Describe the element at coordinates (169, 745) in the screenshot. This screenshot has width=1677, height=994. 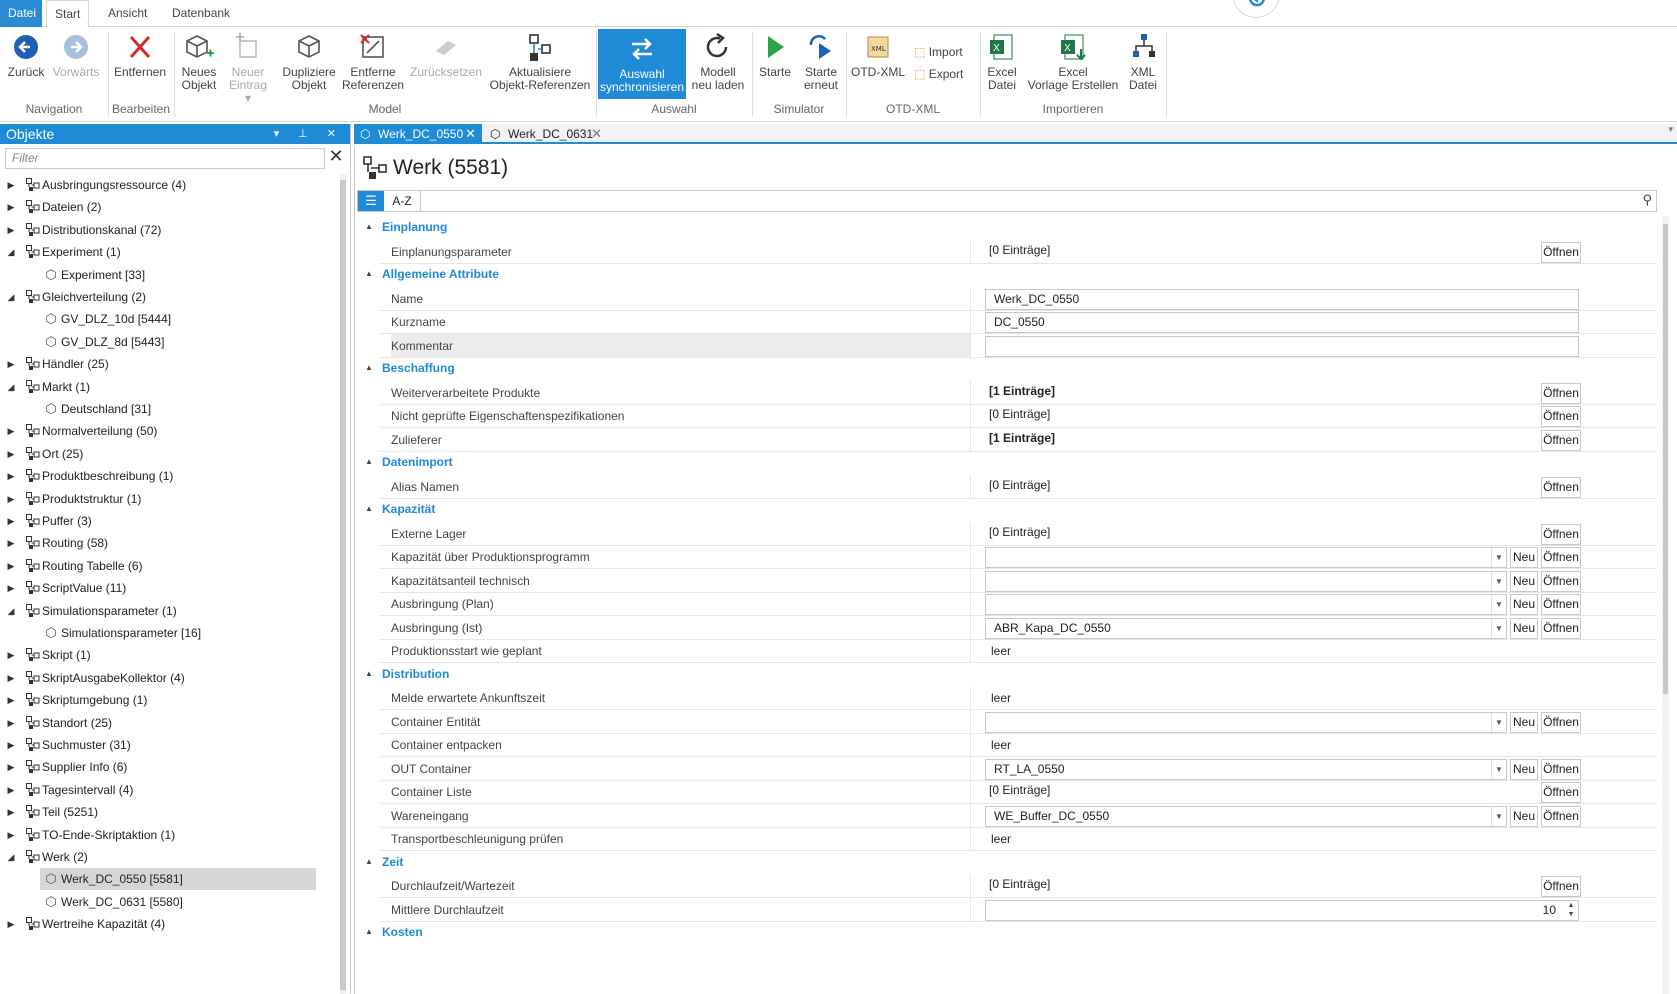
I see `tree-item: ▶ Suchmuster (31)` at that location.